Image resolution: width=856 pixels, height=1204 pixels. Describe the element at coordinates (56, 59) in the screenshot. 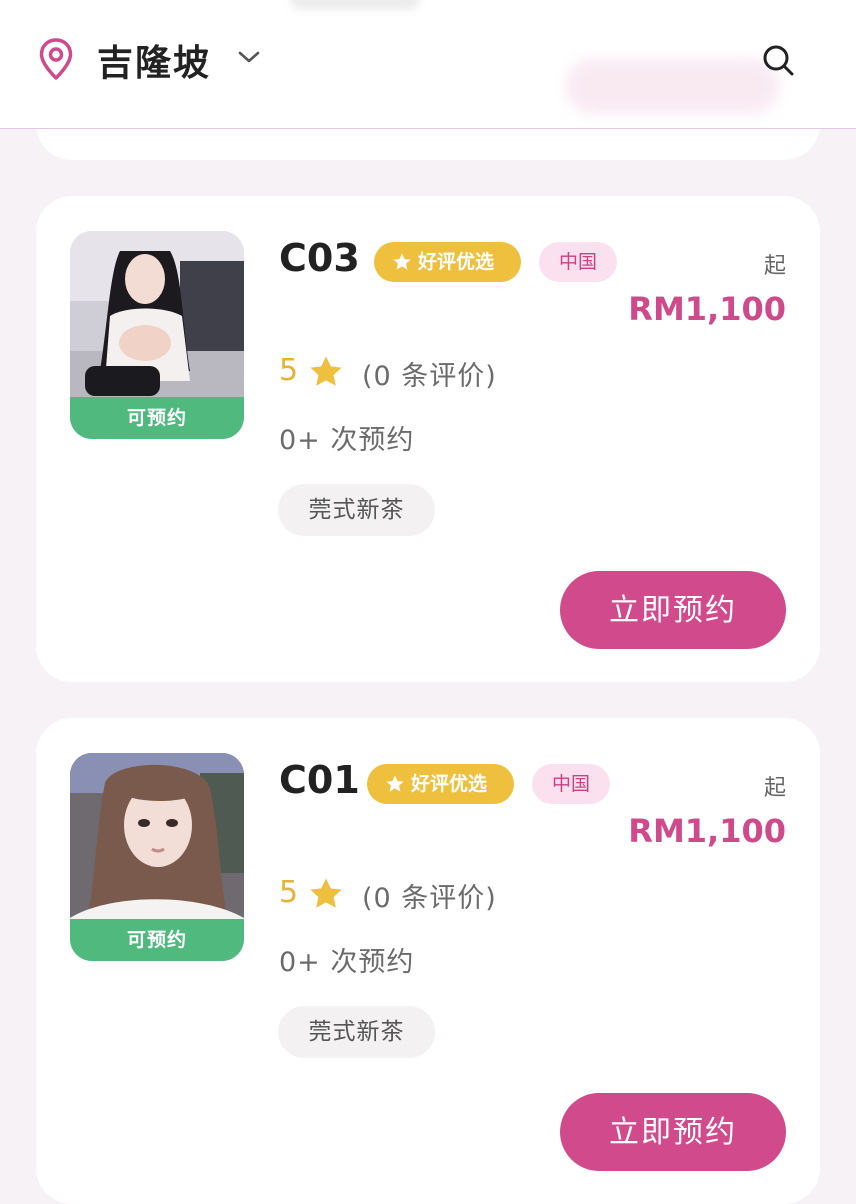

I see `location-pin-icon` at that location.